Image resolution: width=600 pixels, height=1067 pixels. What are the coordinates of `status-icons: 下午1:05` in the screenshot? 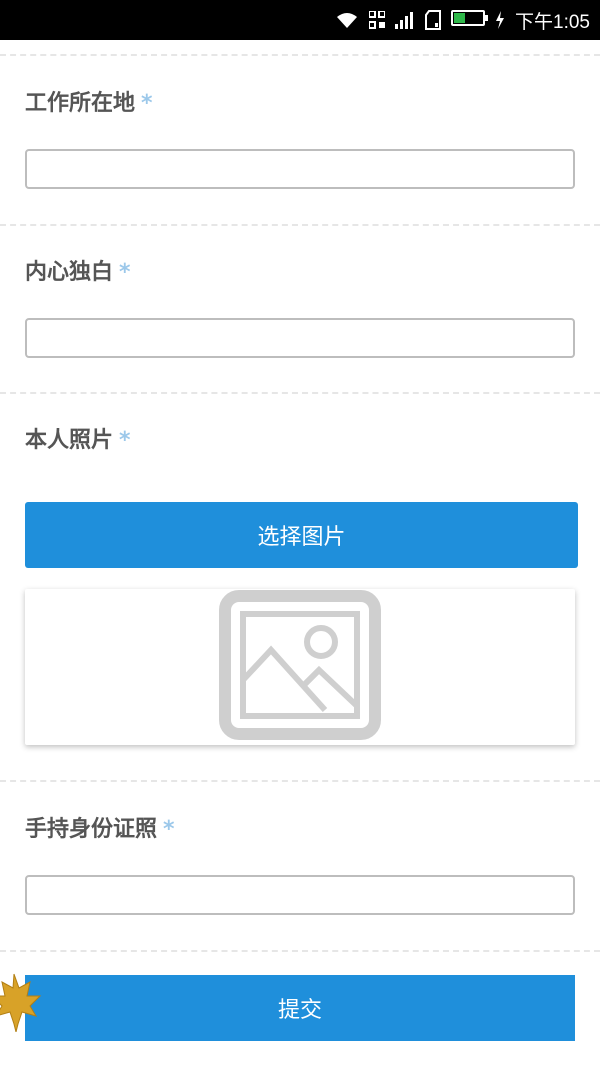 It's located at (462, 20).